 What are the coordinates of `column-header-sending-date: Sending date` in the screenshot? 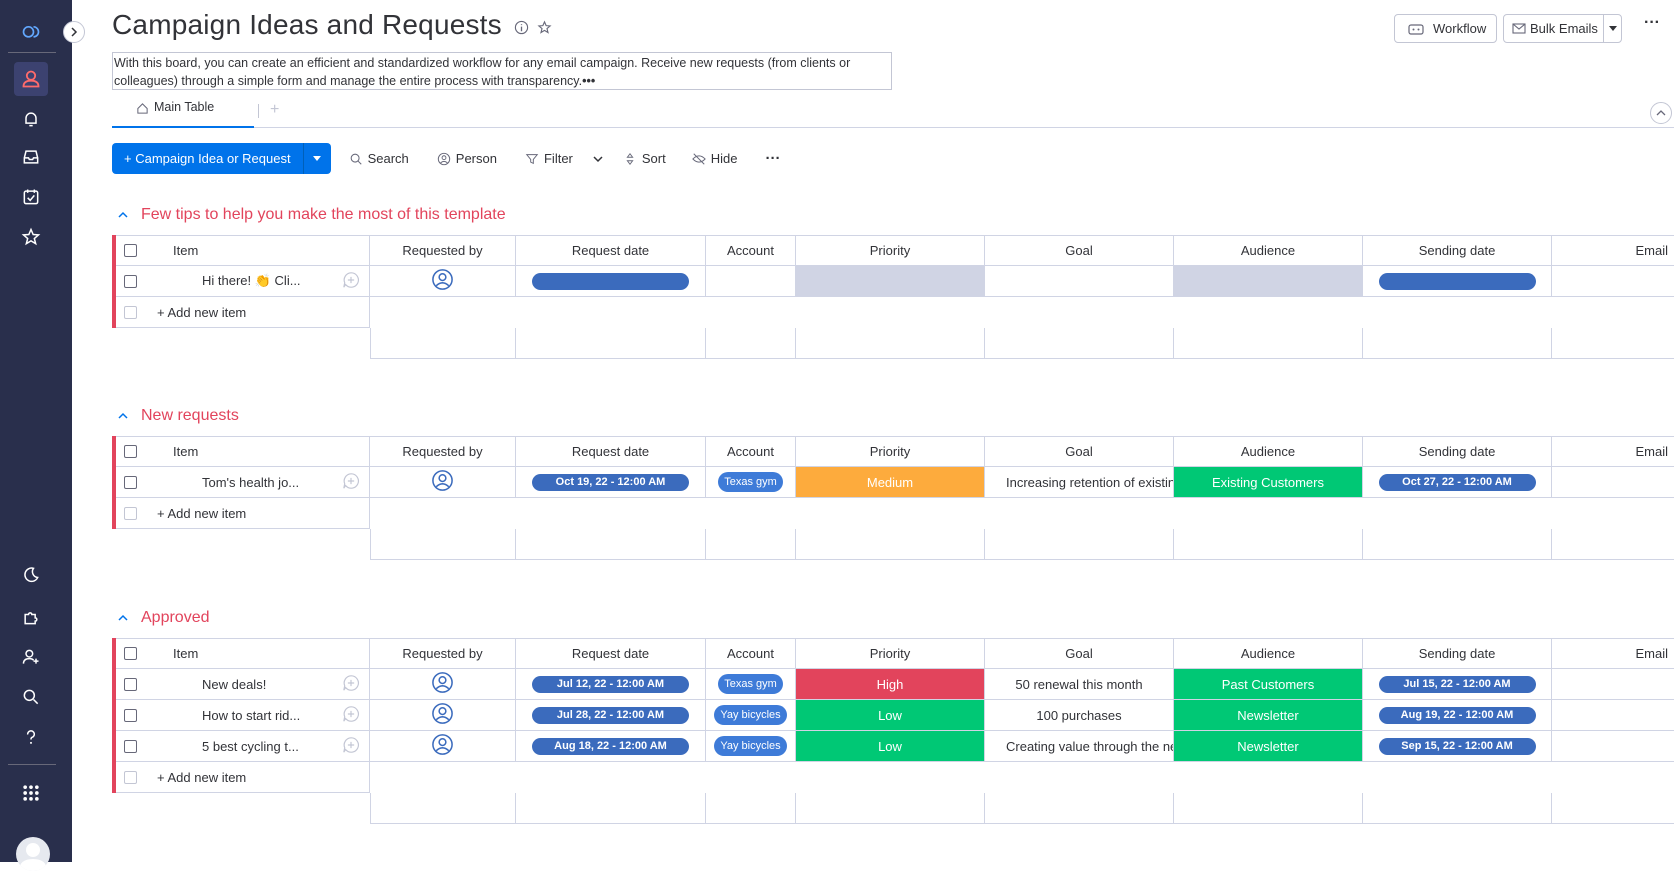 It's located at (1457, 250).